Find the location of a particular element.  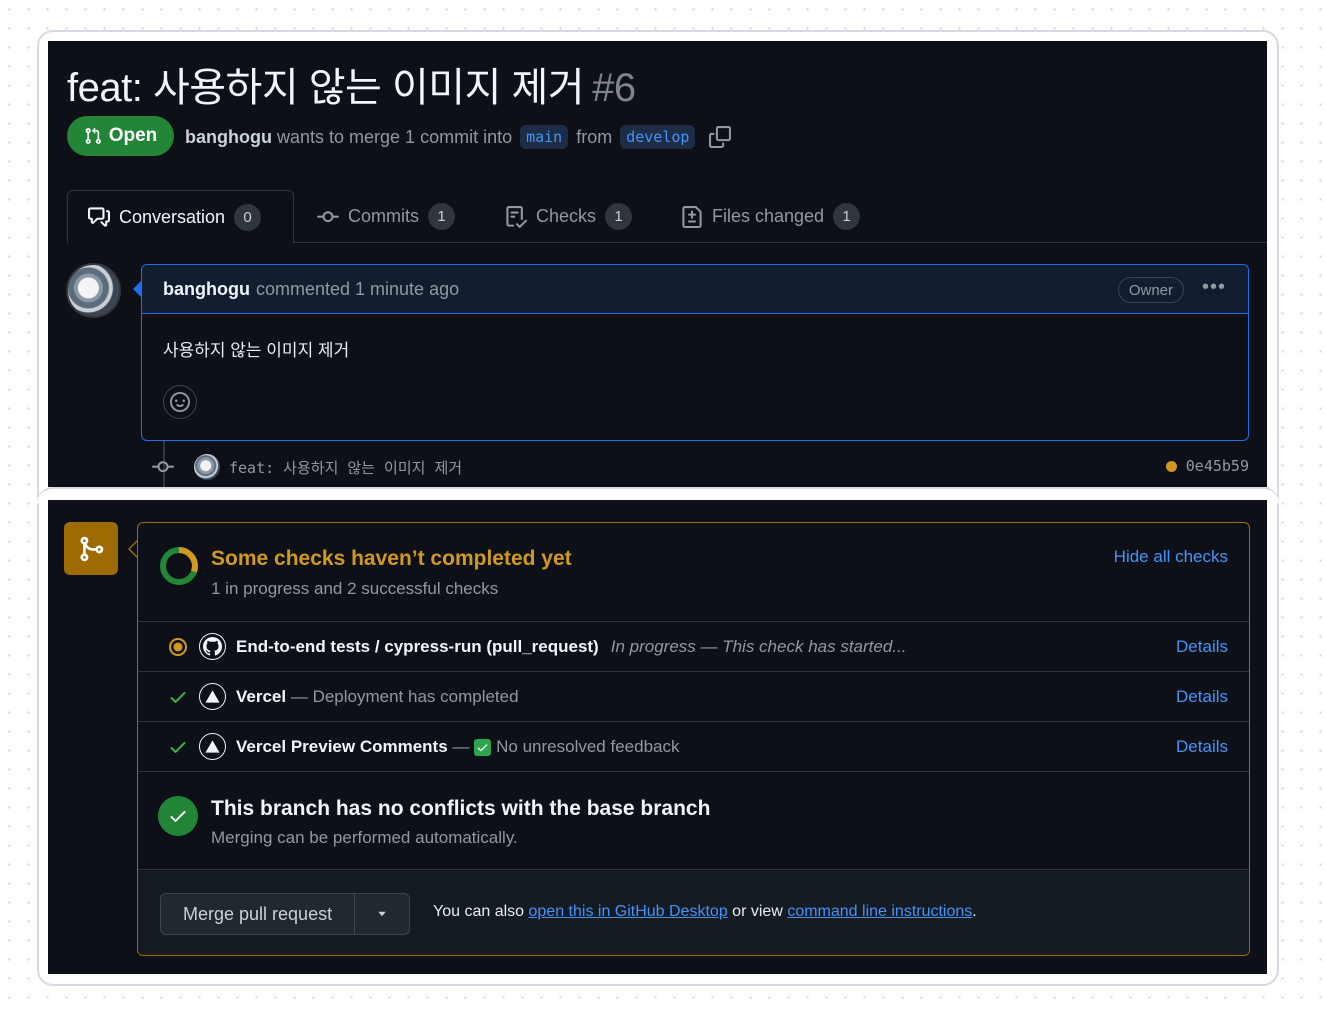

commit-sha: 0e45b59 is located at coordinates (1217, 466).